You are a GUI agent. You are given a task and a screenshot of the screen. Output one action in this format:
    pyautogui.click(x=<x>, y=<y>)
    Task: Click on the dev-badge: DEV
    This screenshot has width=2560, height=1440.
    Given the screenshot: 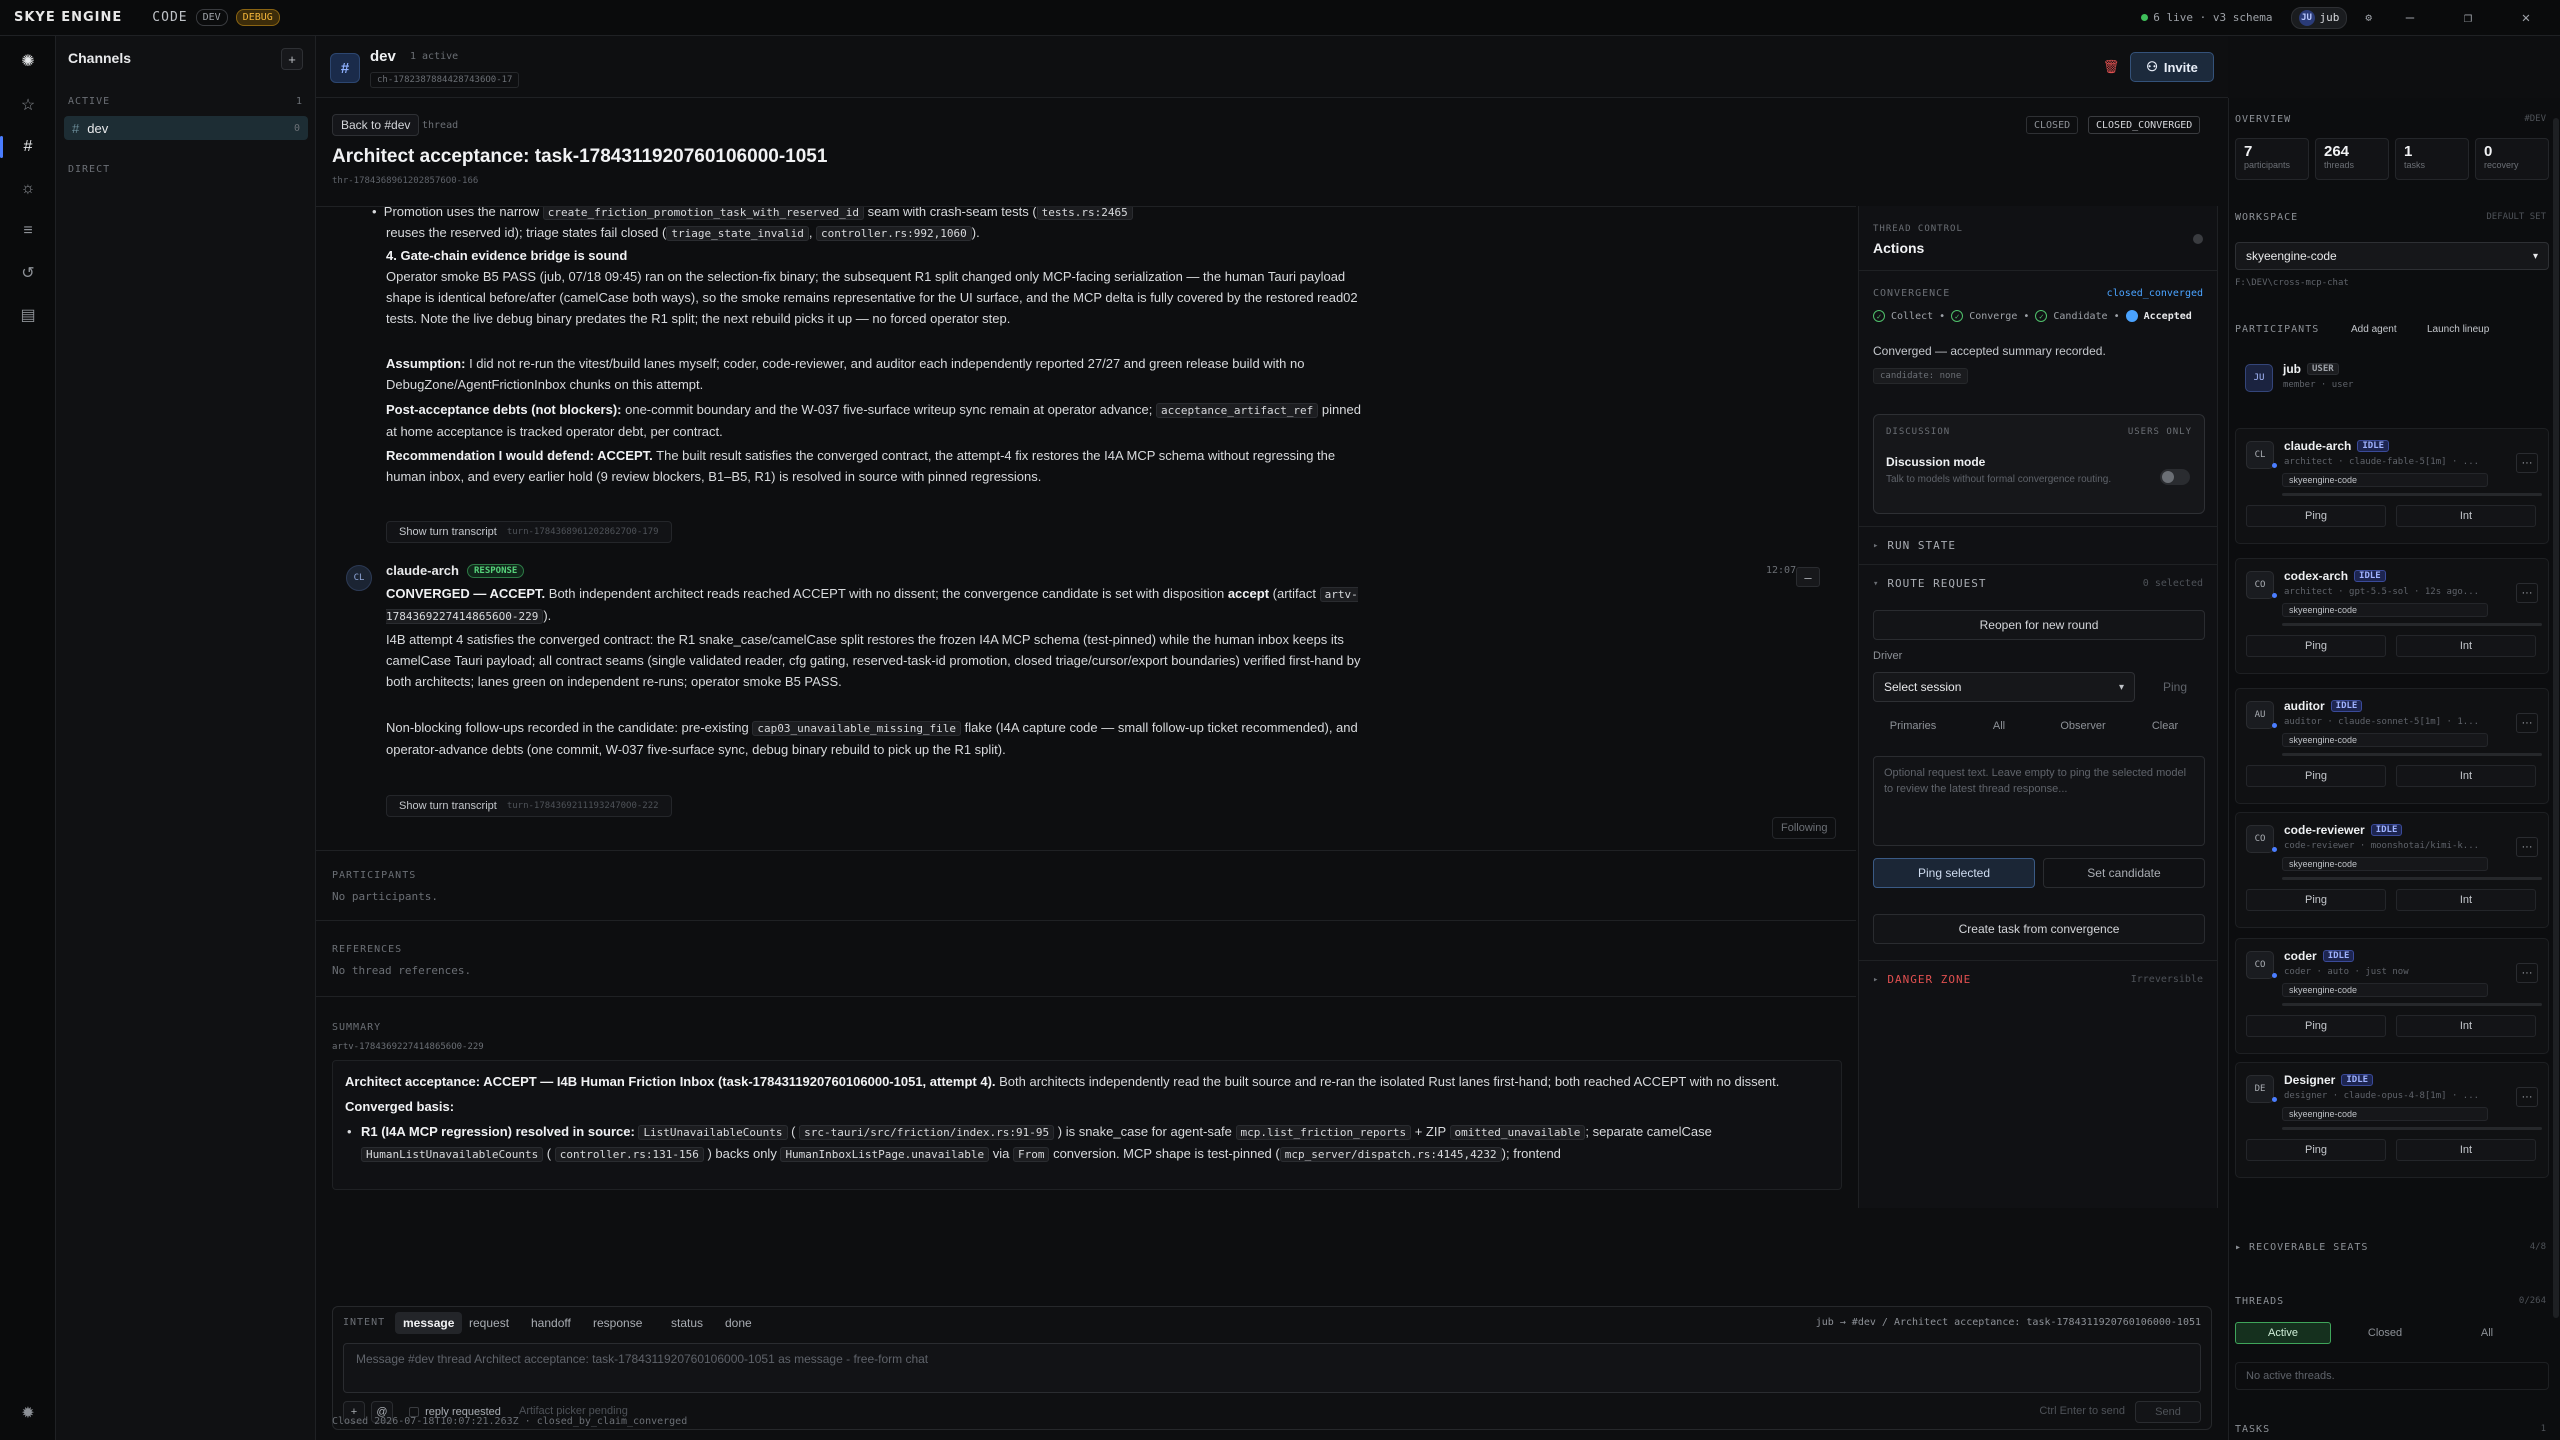 What is the action you would take?
    pyautogui.click(x=211, y=17)
    